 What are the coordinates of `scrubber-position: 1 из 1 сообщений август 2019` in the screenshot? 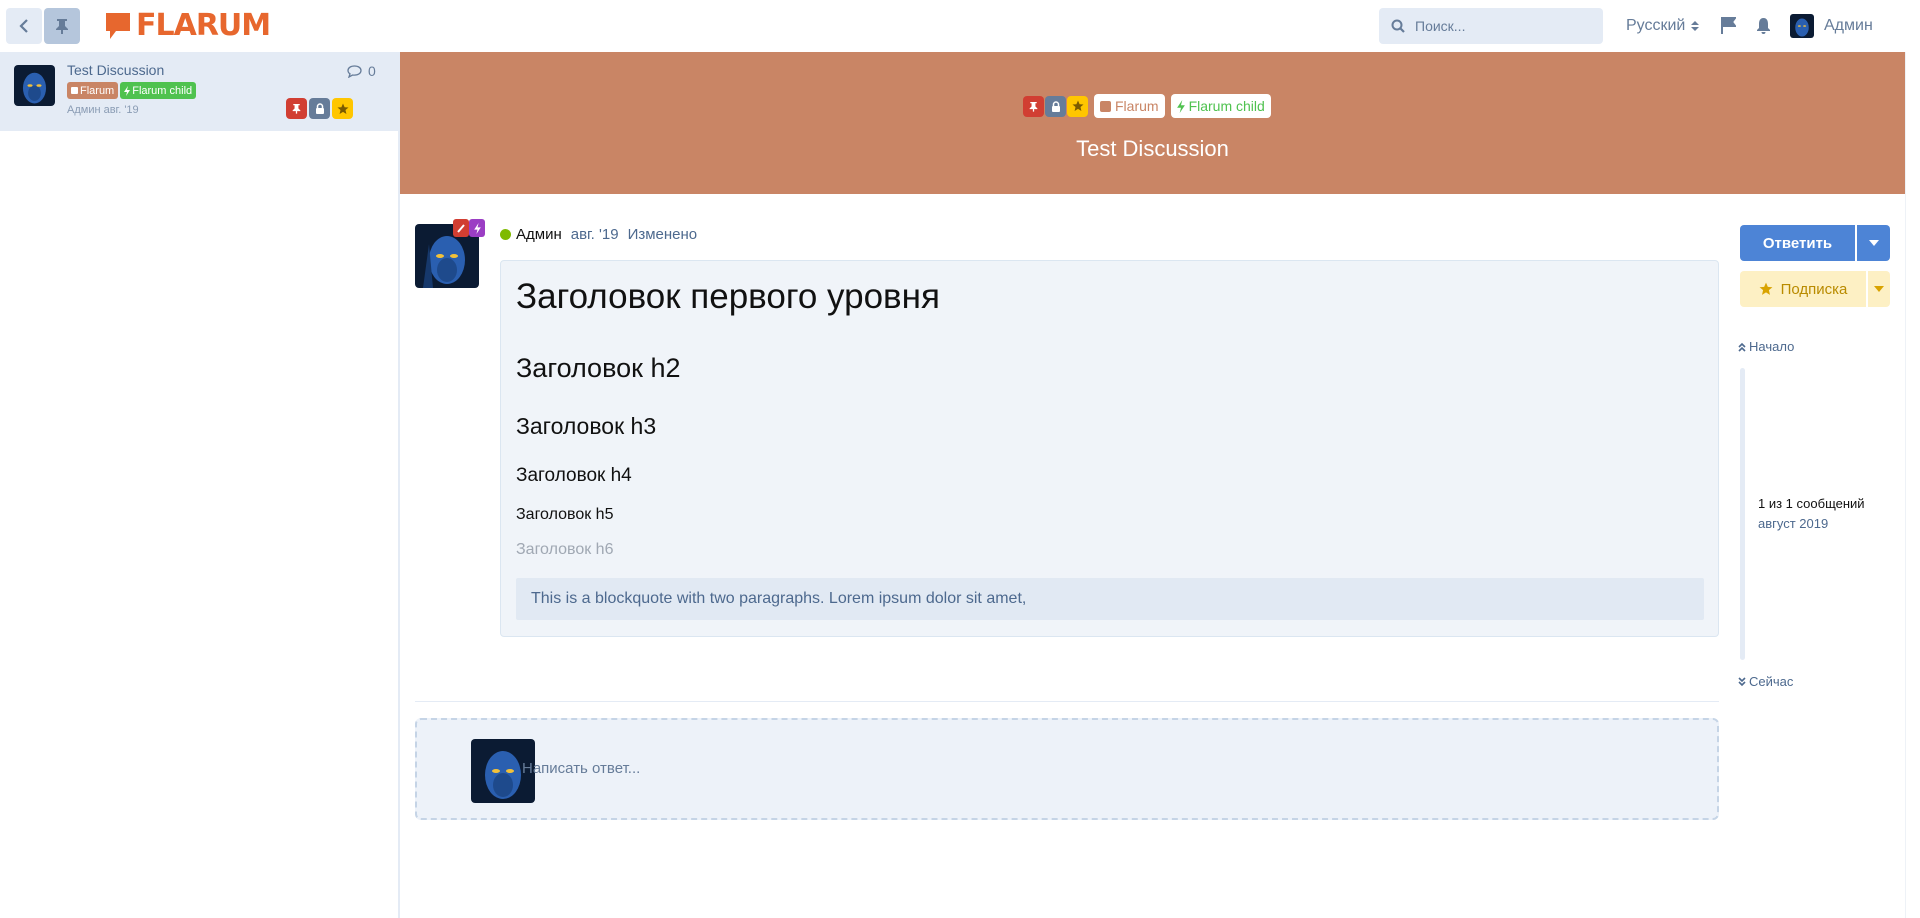 It's located at (1811, 513).